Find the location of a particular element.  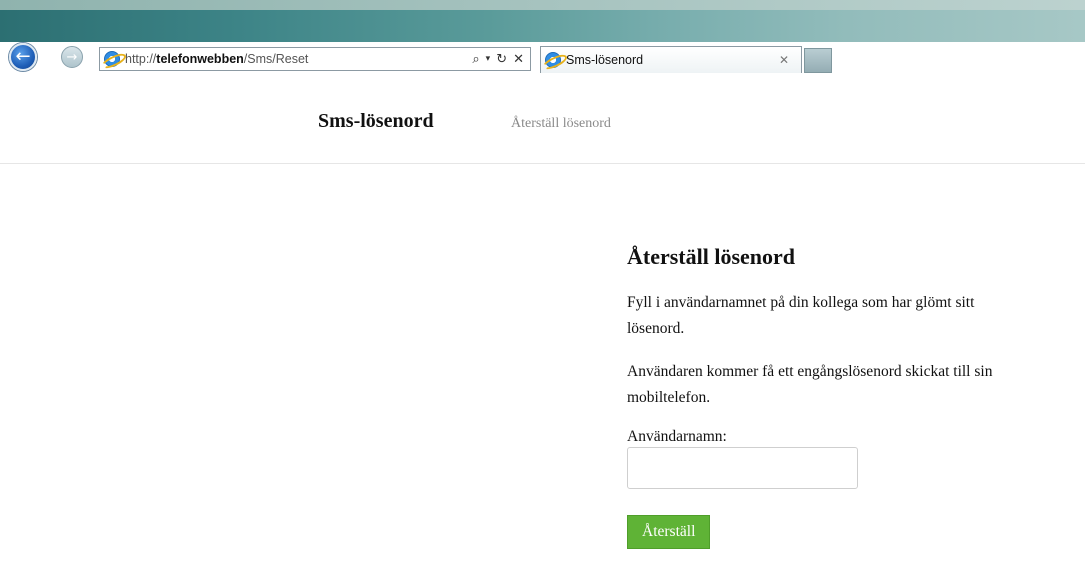

stop-icon: ✕ is located at coordinates (518, 59).